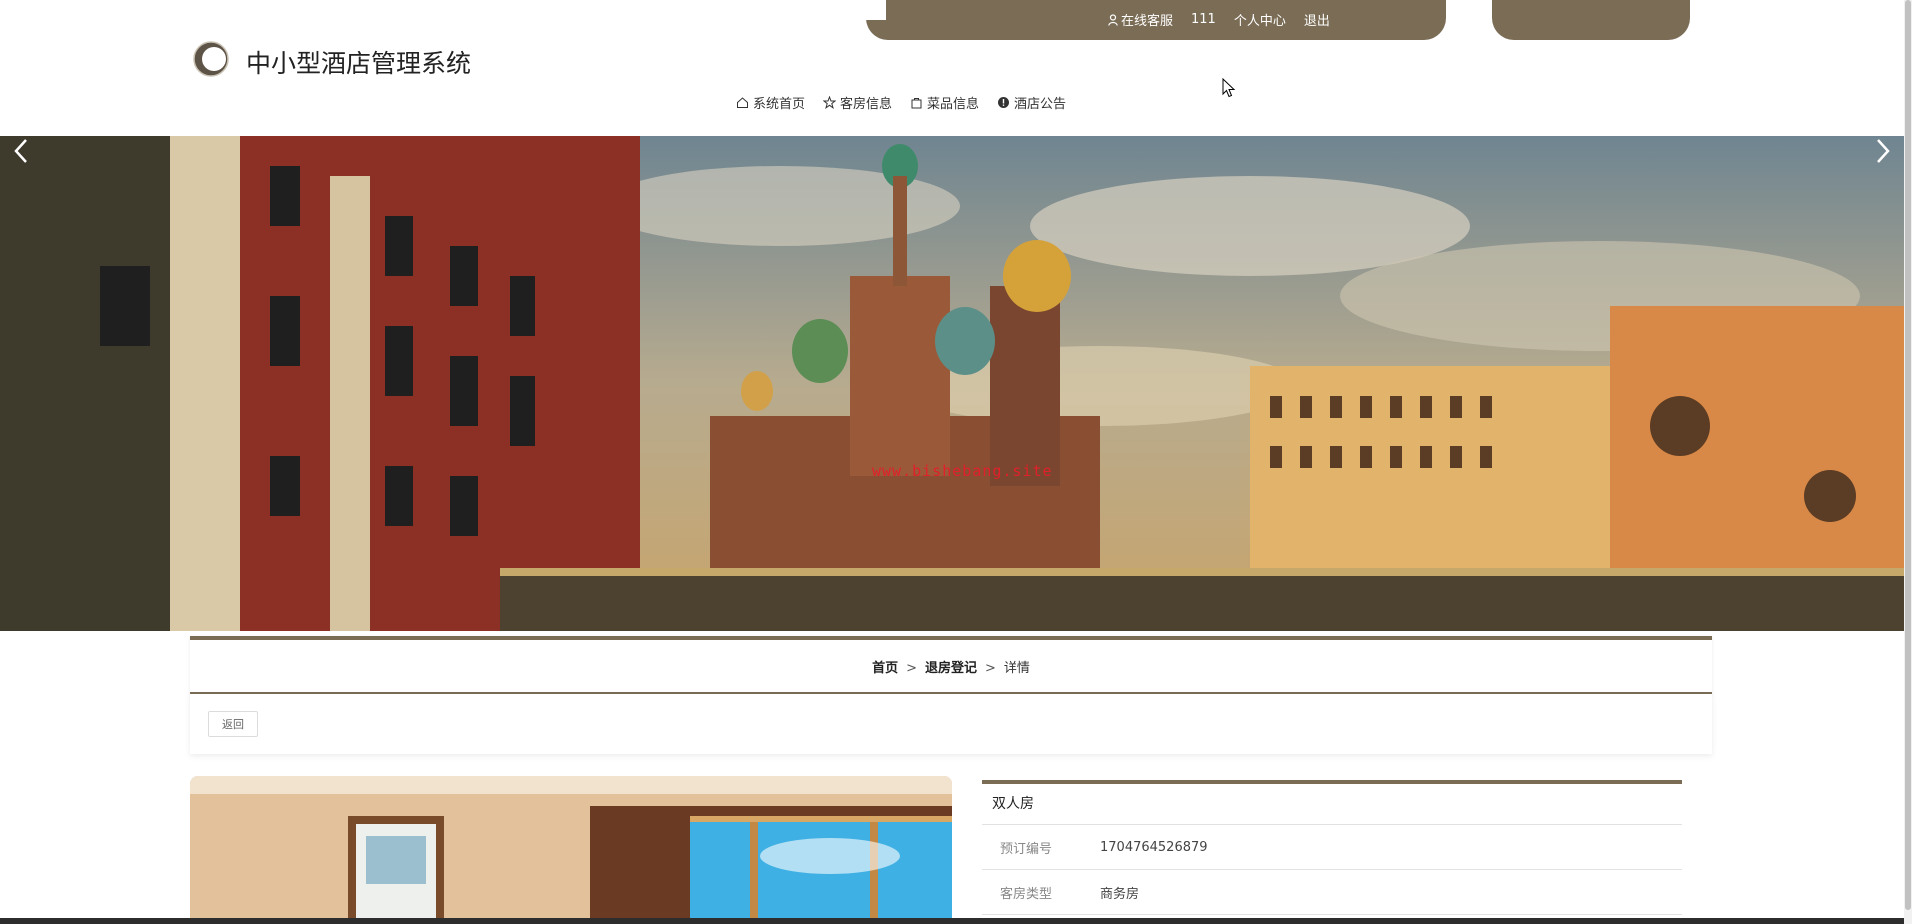  I want to click on mouse-cursor-icon, so click(1229, 88).